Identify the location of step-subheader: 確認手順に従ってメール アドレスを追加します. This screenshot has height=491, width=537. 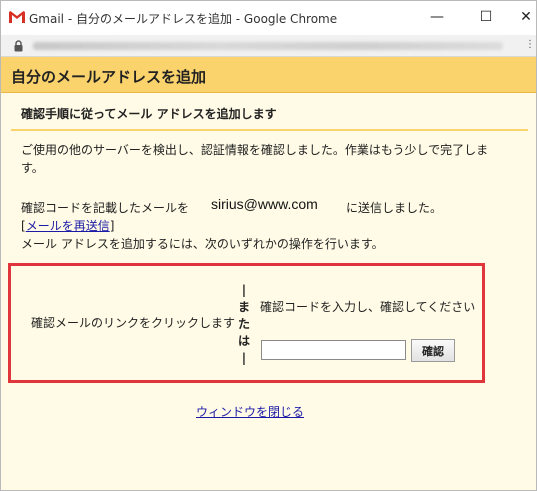
(269, 113).